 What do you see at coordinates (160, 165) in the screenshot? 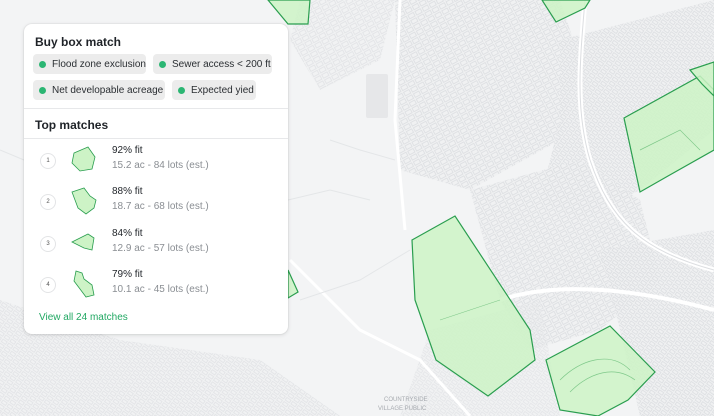
I see `match-details: 15.2 ac - 84 lots (est.)` at bounding box center [160, 165].